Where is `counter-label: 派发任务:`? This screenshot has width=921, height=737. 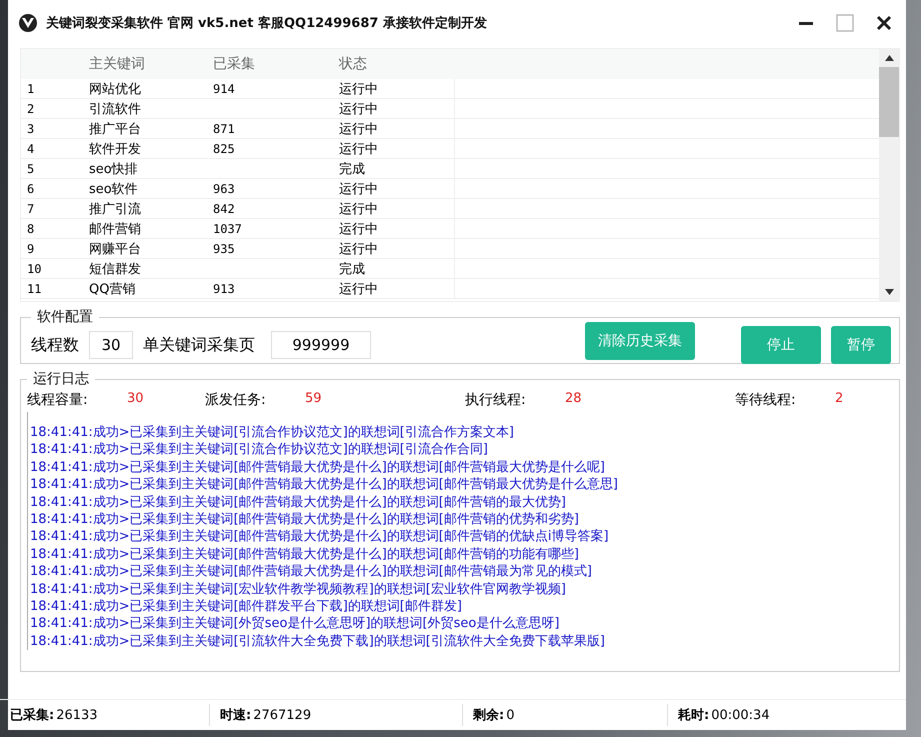
counter-label: 派发任务: is located at coordinates (236, 400).